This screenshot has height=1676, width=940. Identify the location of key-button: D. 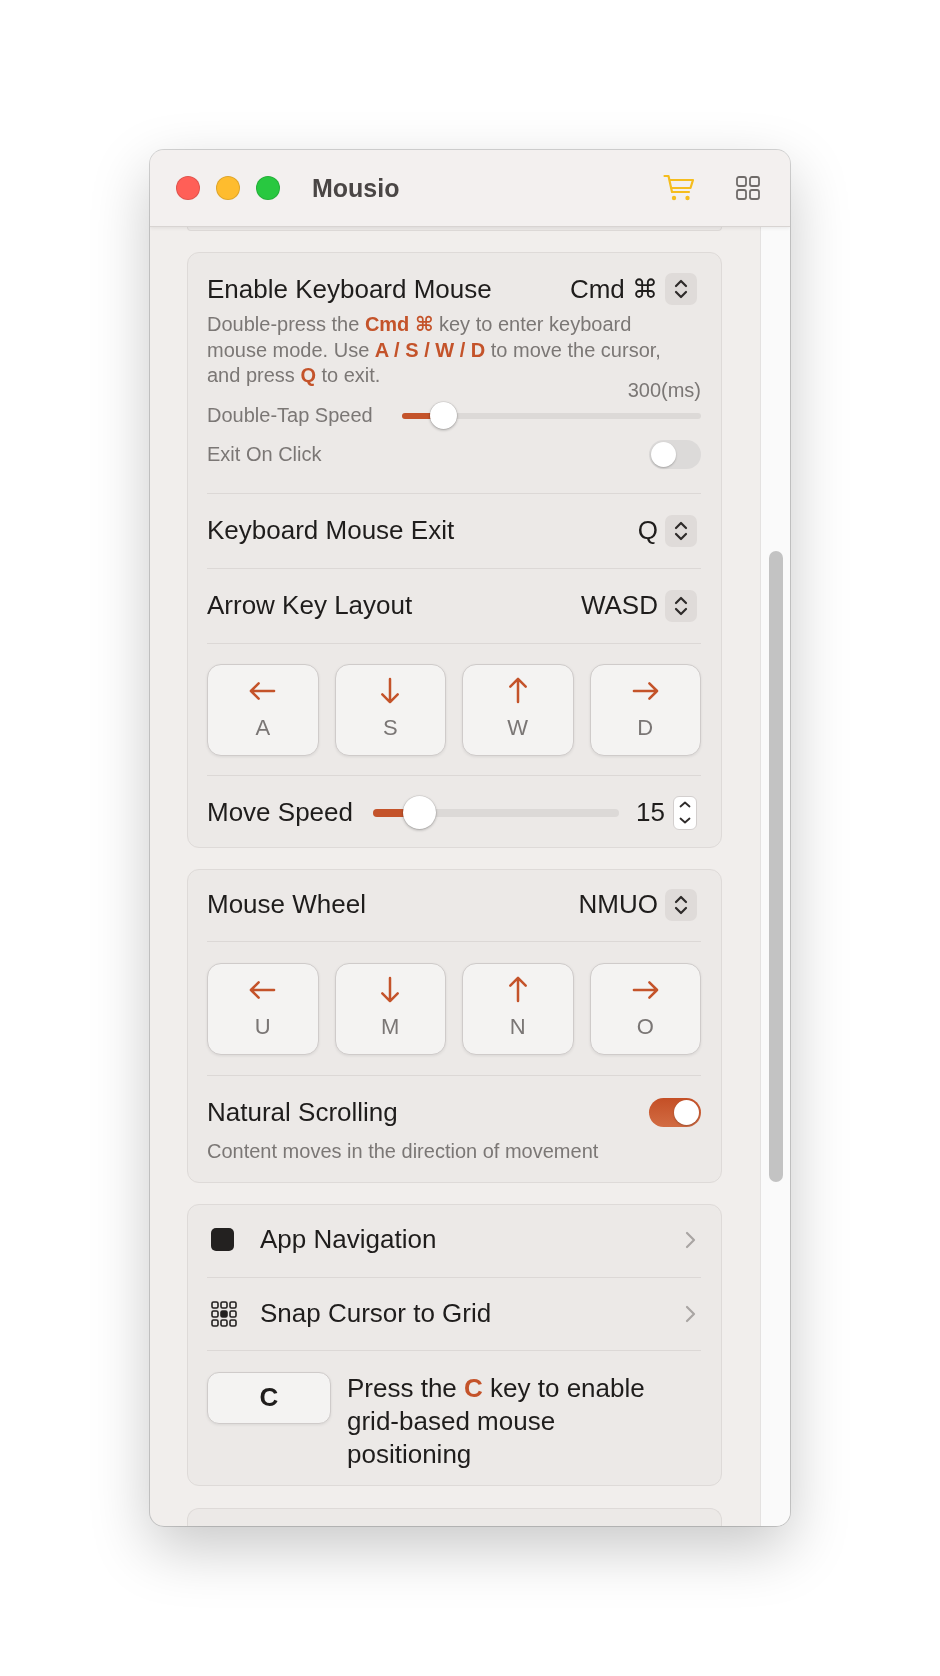
(645, 709).